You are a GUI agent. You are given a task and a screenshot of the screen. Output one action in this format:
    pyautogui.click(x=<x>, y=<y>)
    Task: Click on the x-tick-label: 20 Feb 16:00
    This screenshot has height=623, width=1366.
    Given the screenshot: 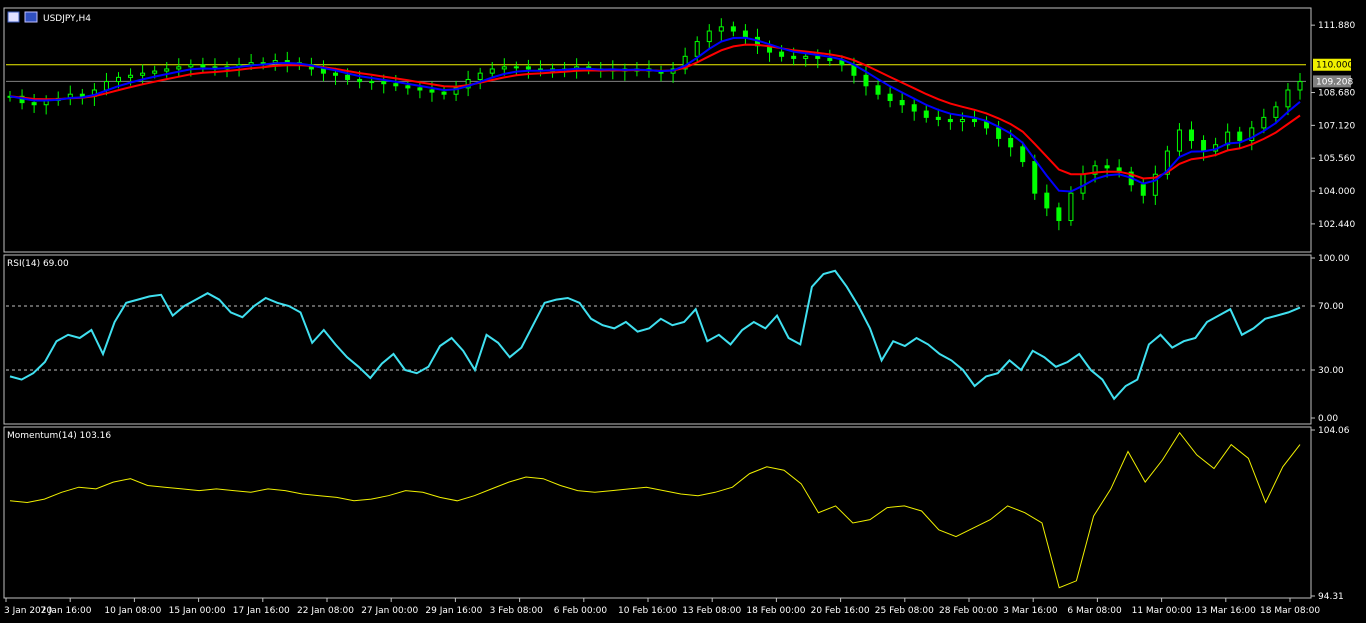 What is the action you would take?
    pyautogui.click(x=840, y=611)
    